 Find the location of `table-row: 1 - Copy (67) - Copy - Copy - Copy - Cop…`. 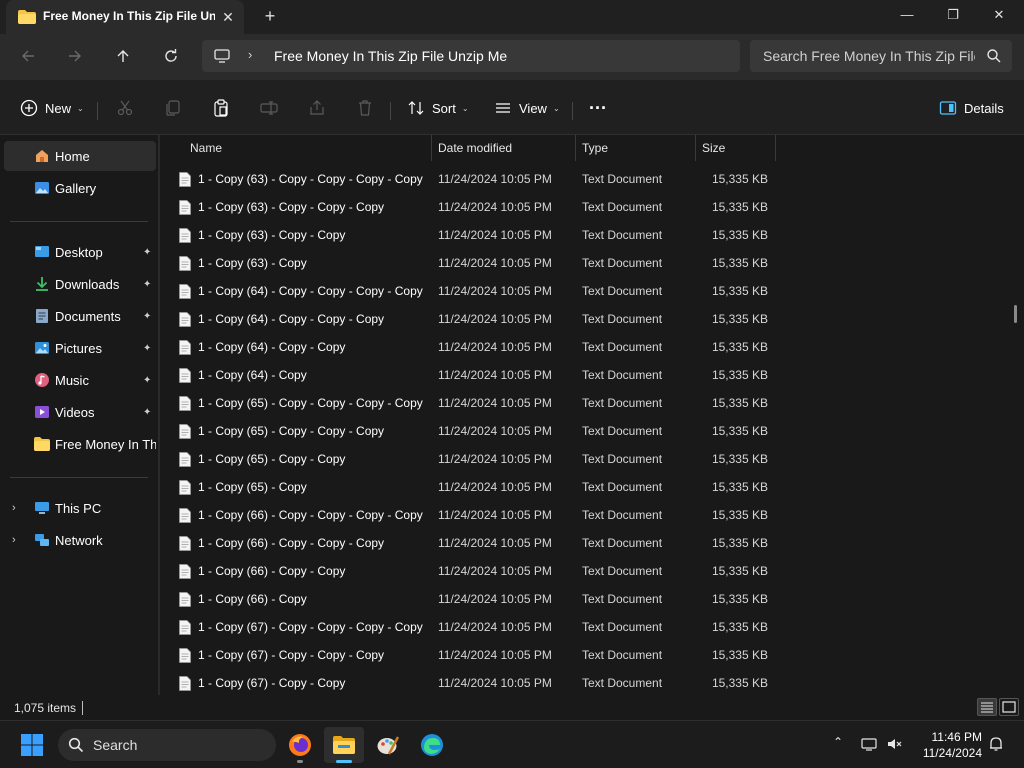

table-row: 1 - Copy (67) - Copy - Copy - Copy - Cop… is located at coordinates (468, 627).